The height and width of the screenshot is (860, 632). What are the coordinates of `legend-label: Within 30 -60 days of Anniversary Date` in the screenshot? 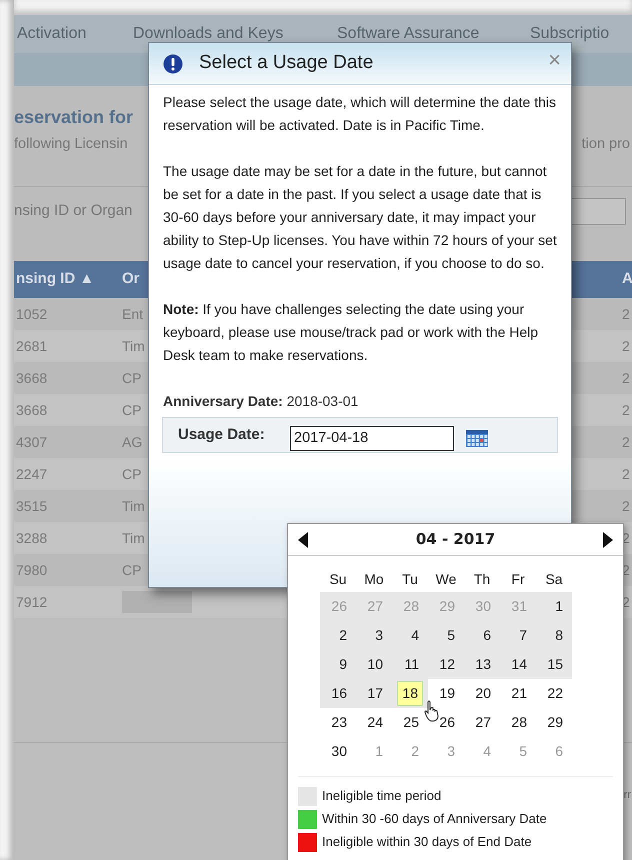 It's located at (434, 819).